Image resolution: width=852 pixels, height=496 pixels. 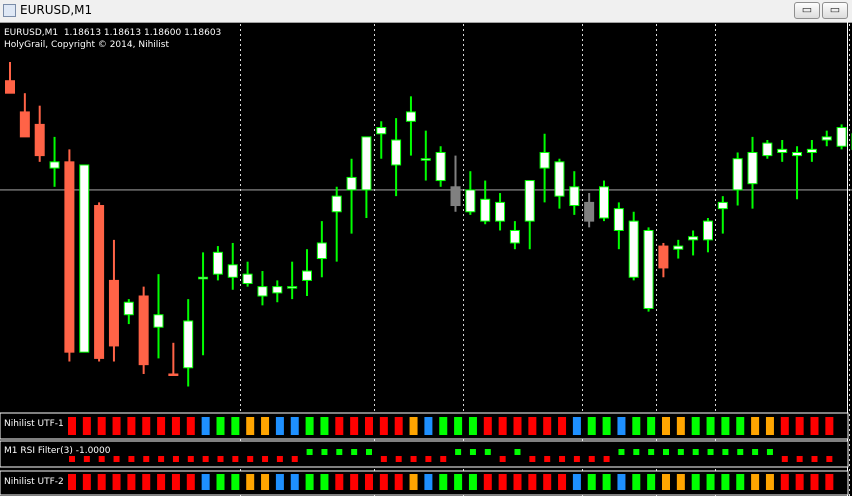 What do you see at coordinates (86, 45) in the screenshot?
I see `indicator-copyright: HolyGrail, Copyright © 2014, Nihilist` at bounding box center [86, 45].